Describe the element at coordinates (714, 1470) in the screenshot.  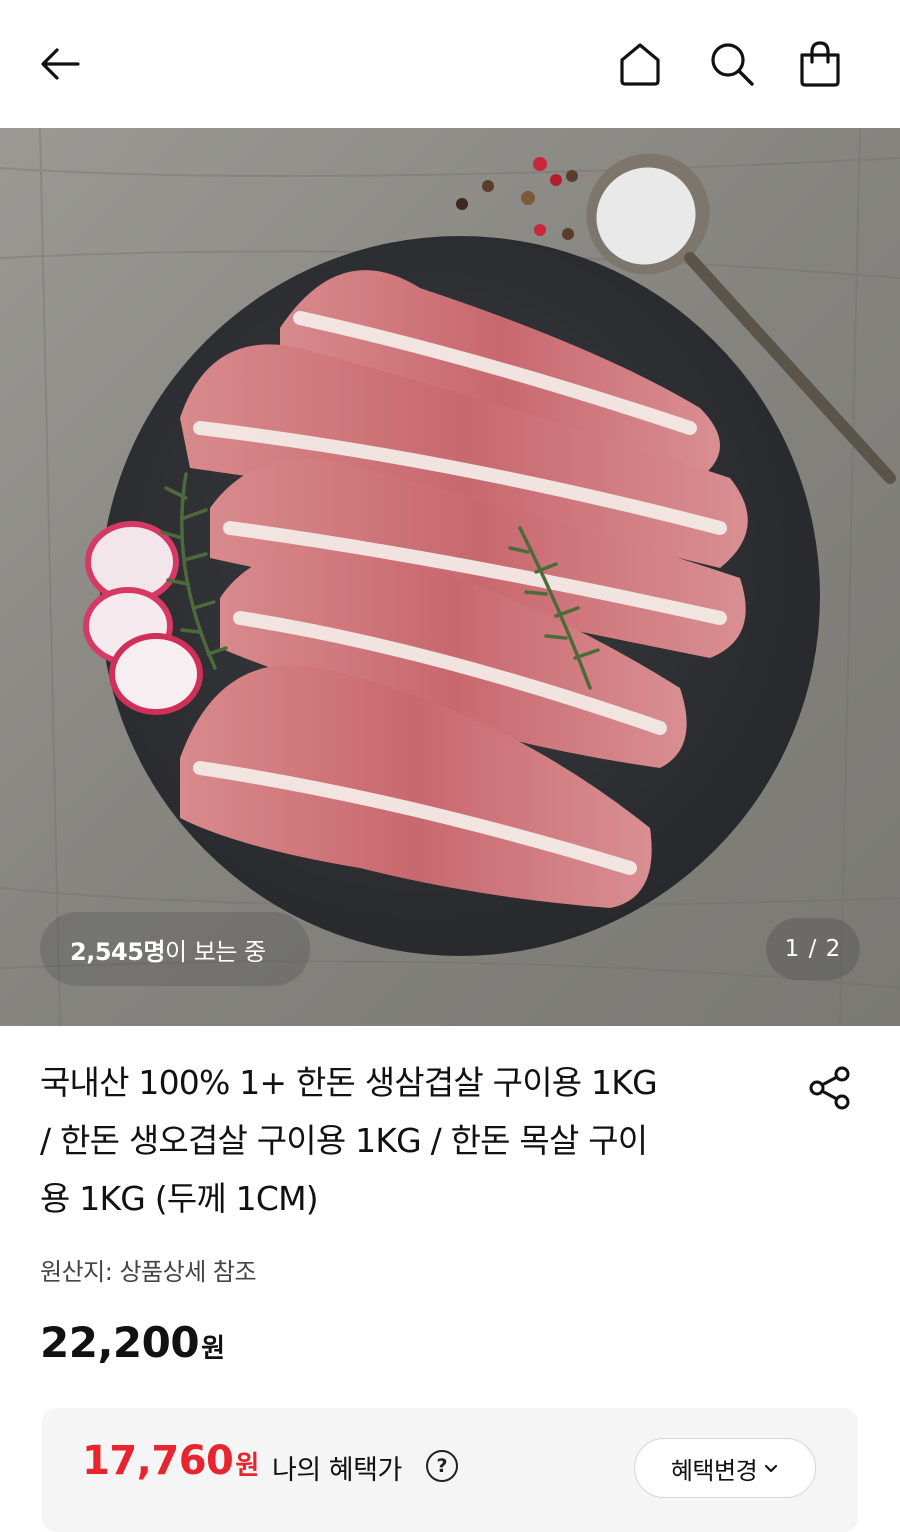
I see `change-benefit-label: 혜택변경` at that location.